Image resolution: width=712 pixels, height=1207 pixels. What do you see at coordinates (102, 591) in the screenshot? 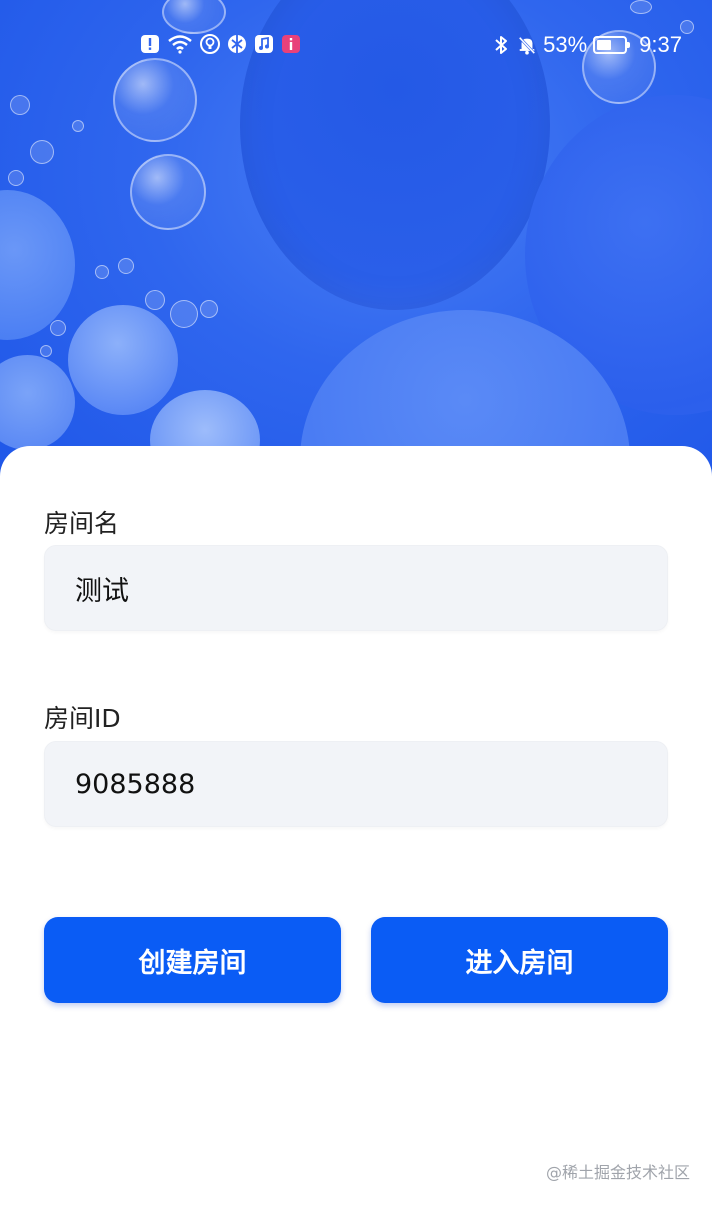
I see `room-name-value: 测试` at bounding box center [102, 591].